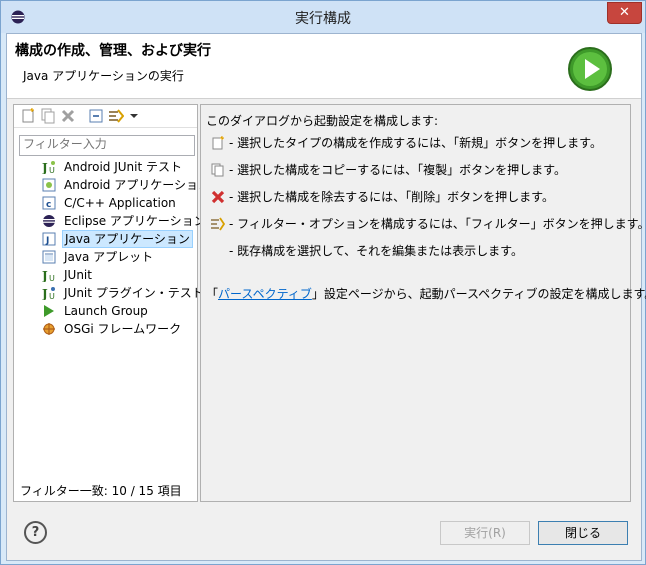 The width and height of the screenshot is (646, 565). Describe the element at coordinates (415, 143) in the screenshot. I see `help-text: - 選択したタイプの構成を作成するには、「新規」ボタンを押します。` at that location.